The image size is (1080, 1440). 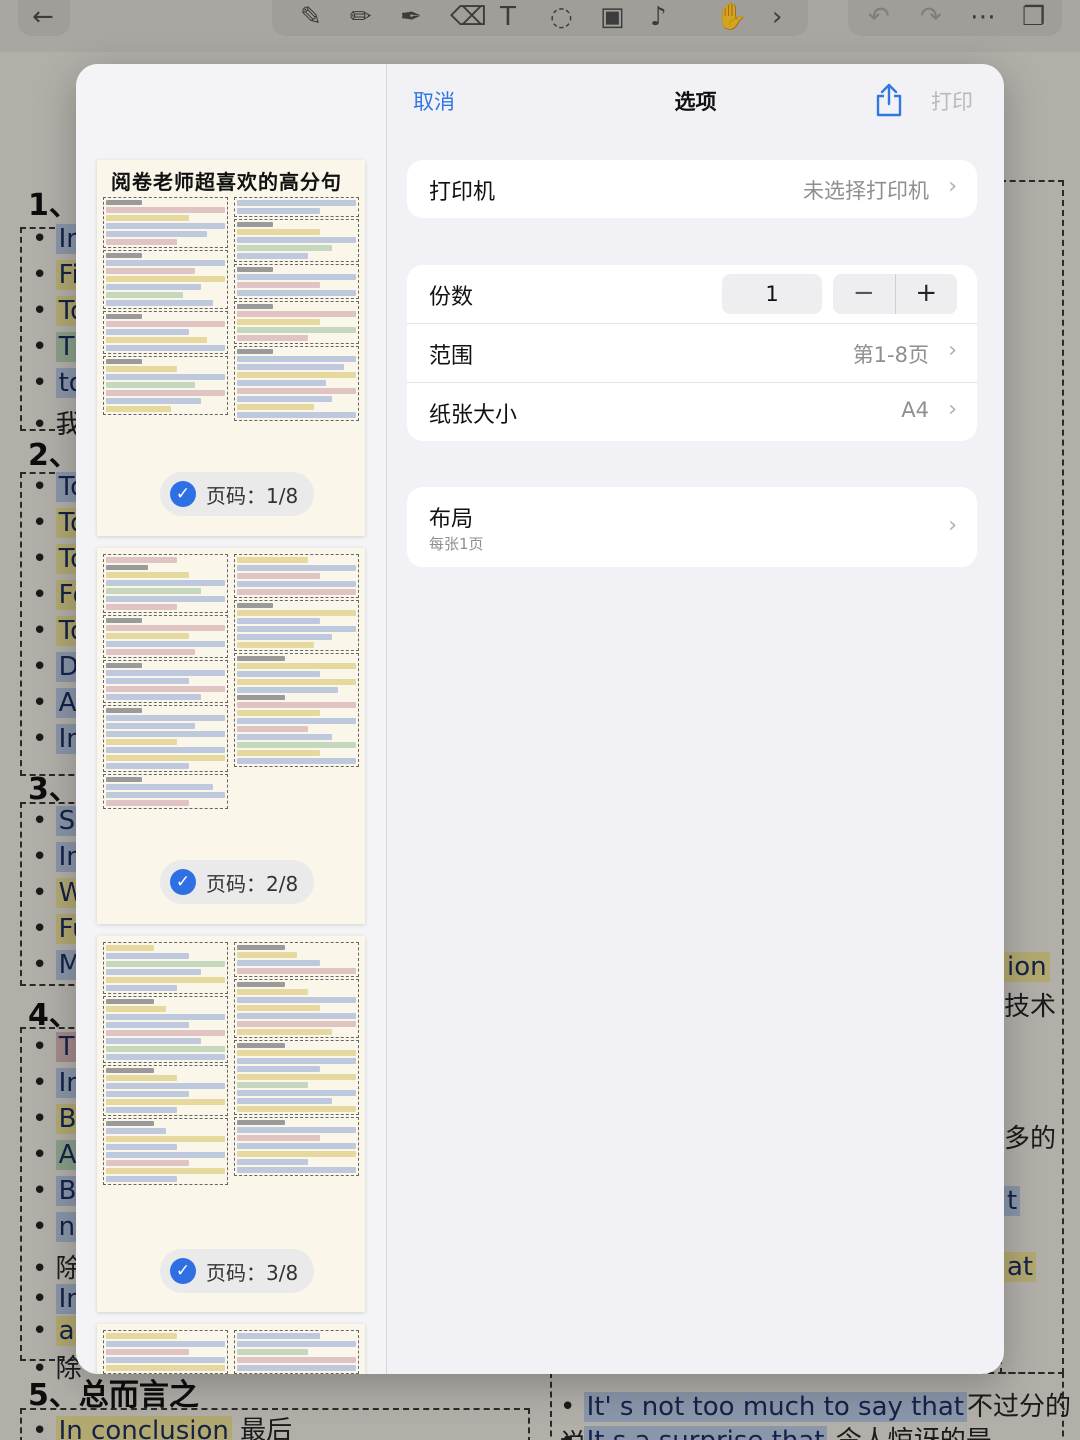 I want to click on decrement-button: −, so click(x=864, y=294).